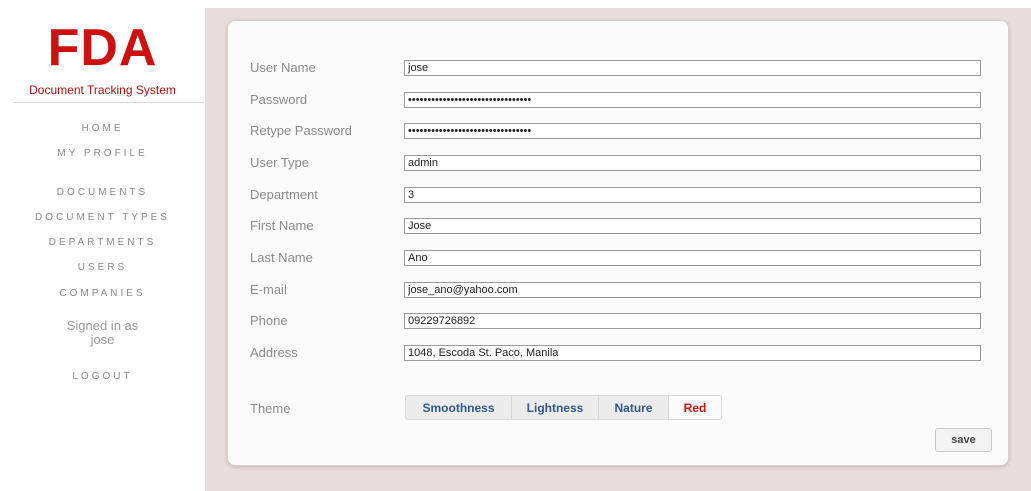 Image resolution: width=1031 pixels, height=491 pixels. What do you see at coordinates (102, 128) in the screenshot?
I see `nav-home: HOME` at bounding box center [102, 128].